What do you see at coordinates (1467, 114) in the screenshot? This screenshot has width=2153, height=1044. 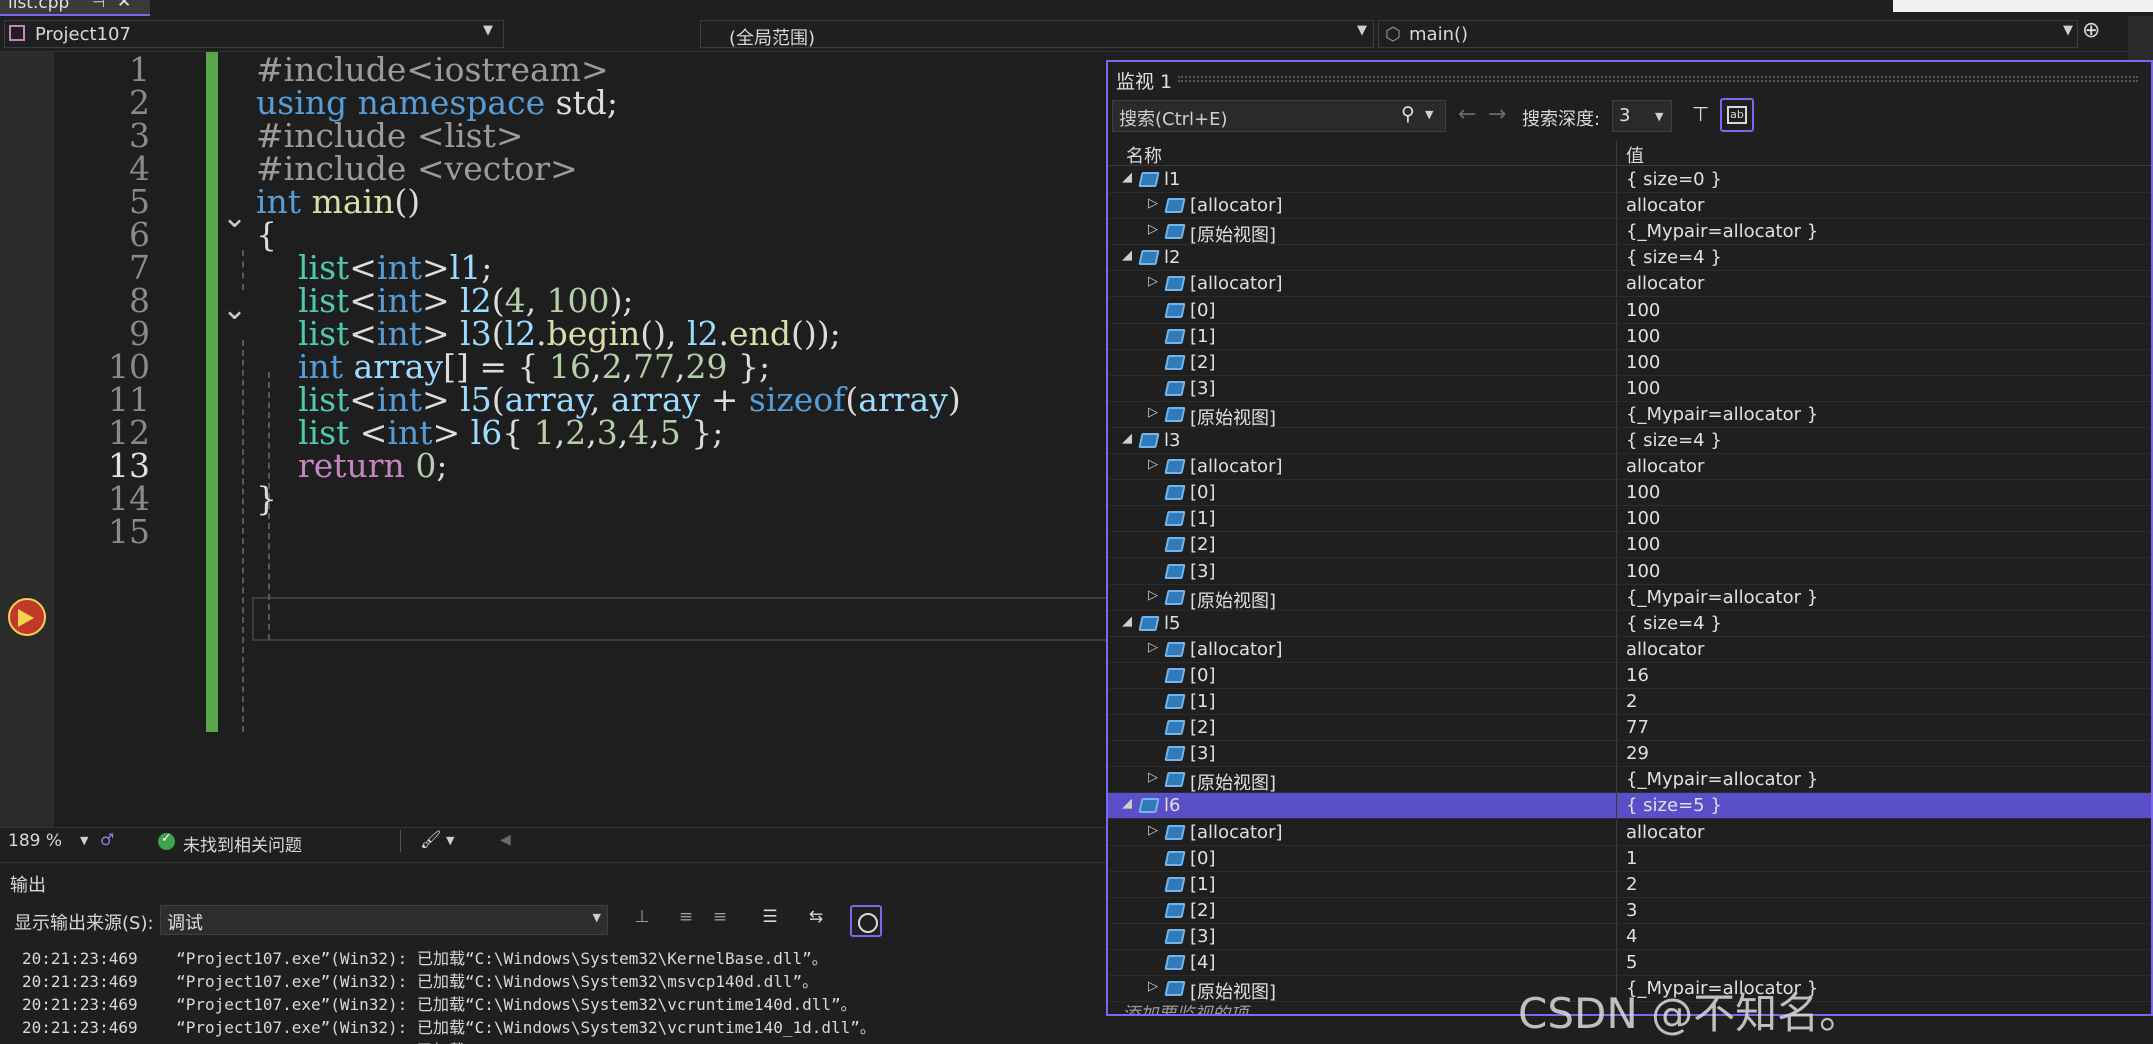 I see `search-back-icon: ←` at bounding box center [1467, 114].